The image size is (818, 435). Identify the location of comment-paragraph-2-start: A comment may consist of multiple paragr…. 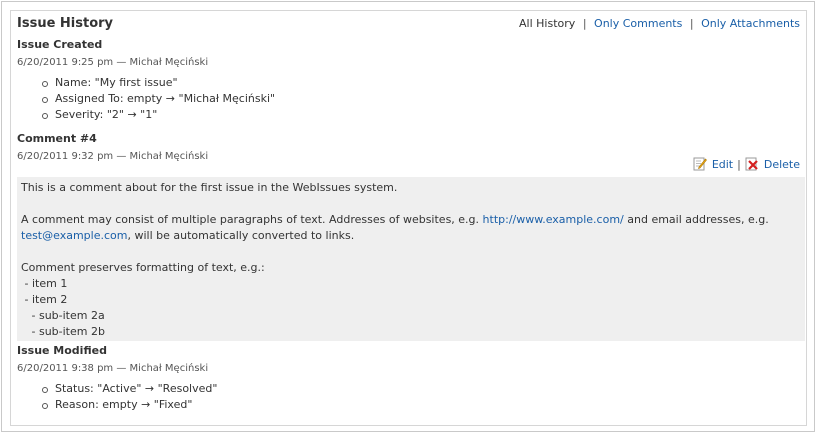
(252, 219).